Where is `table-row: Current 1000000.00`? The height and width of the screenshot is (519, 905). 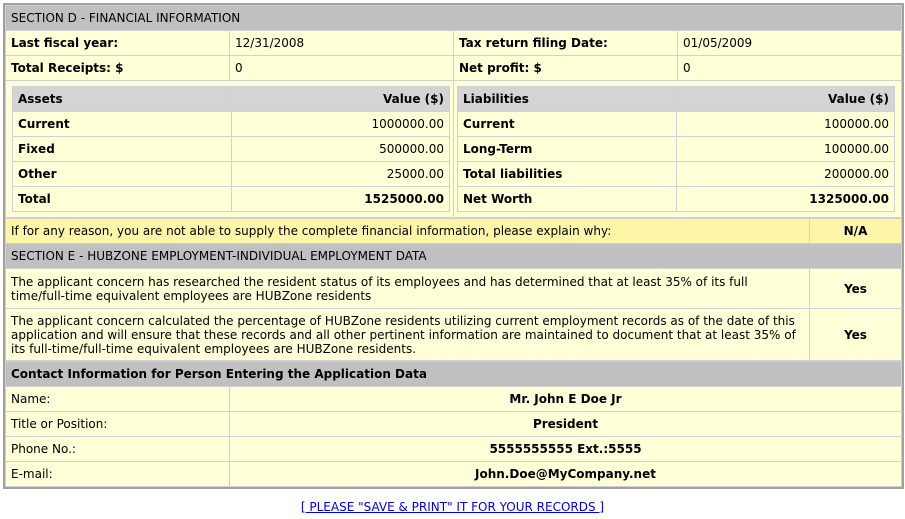
table-row: Current 1000000.00 is located at coordinates (231, 124).